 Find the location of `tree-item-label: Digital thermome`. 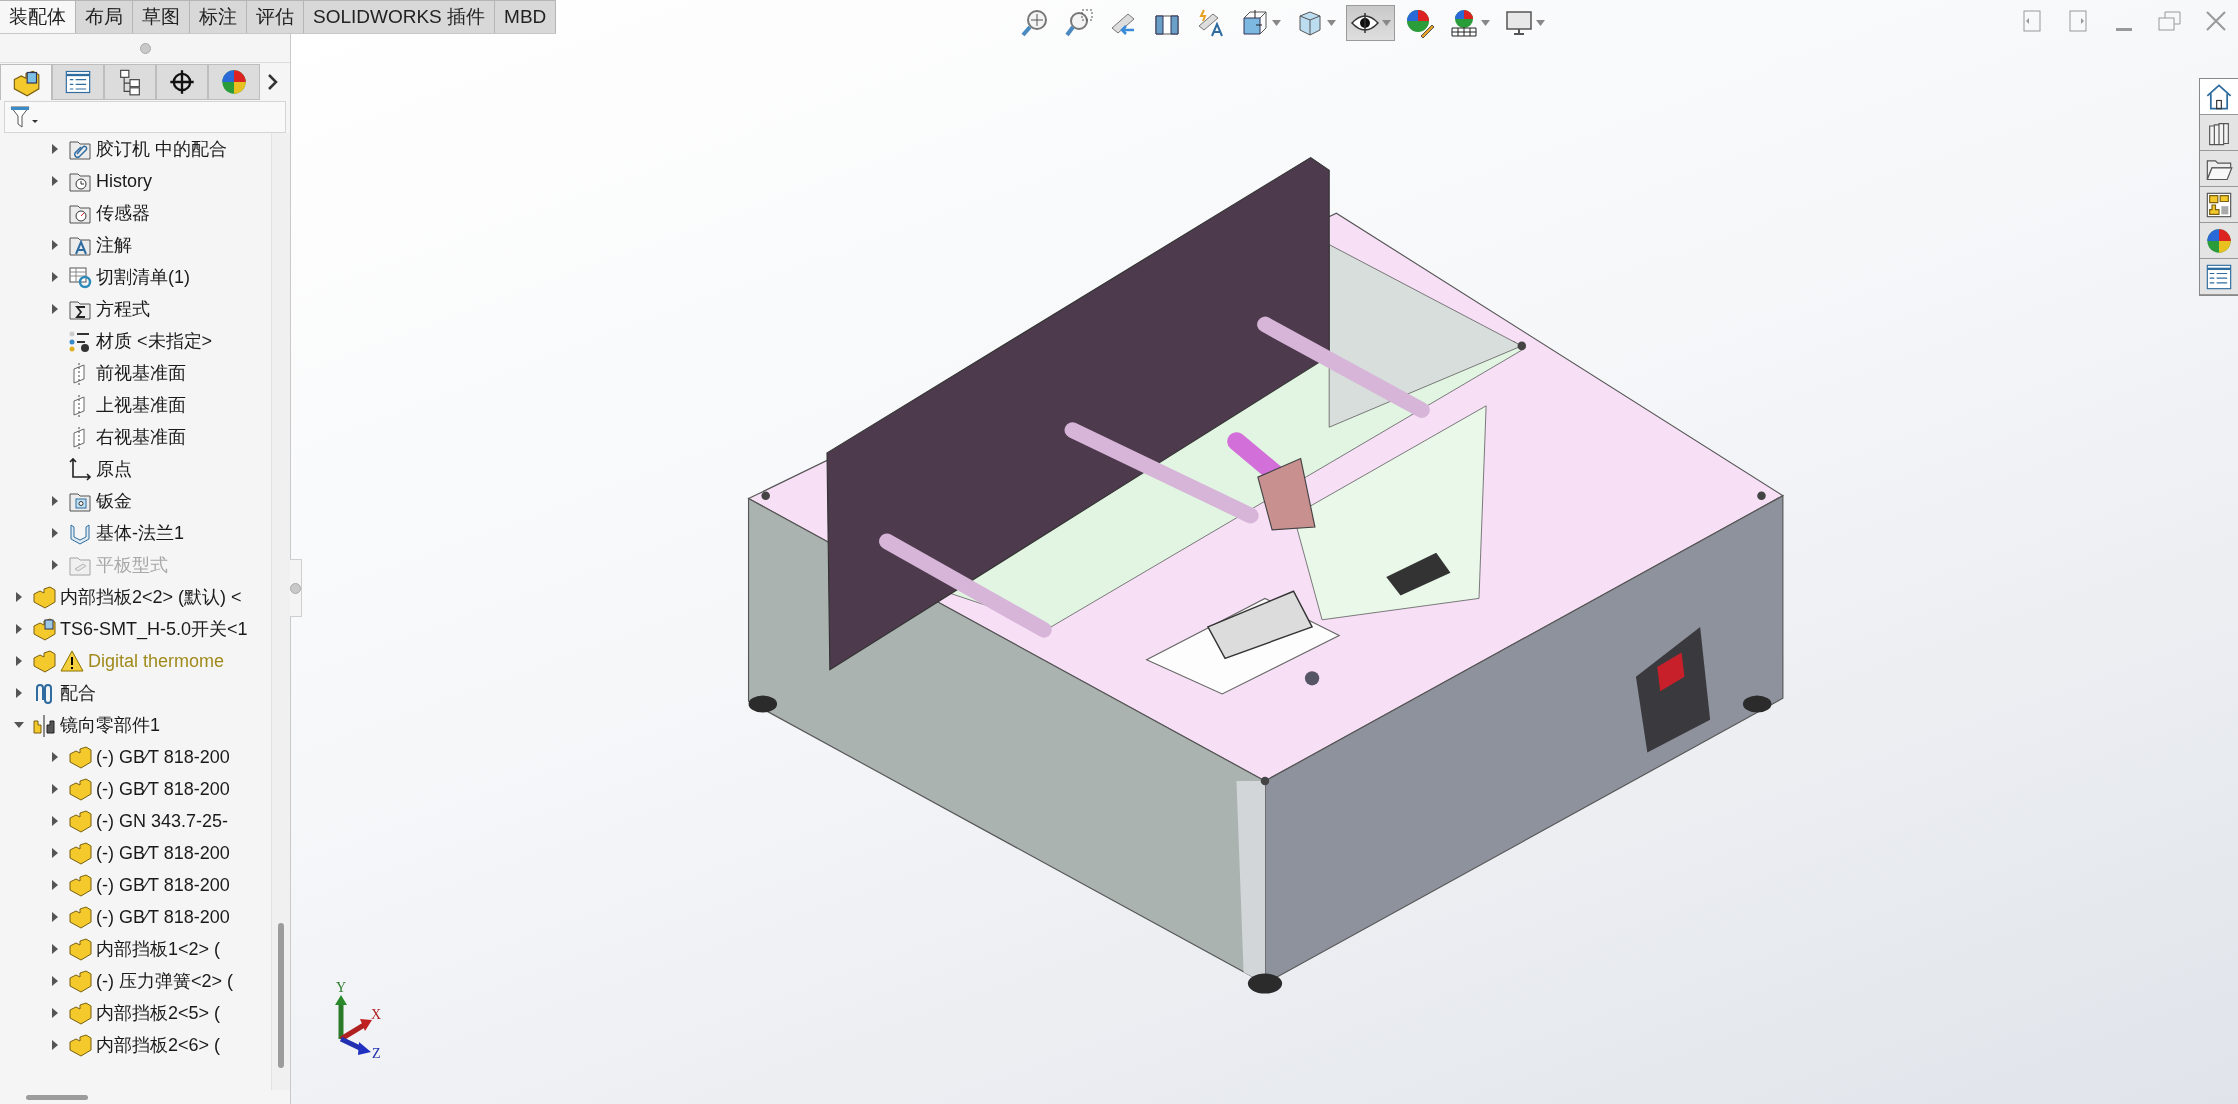

tree-item-label: Digital thermome is located at coordinates (156, 661).